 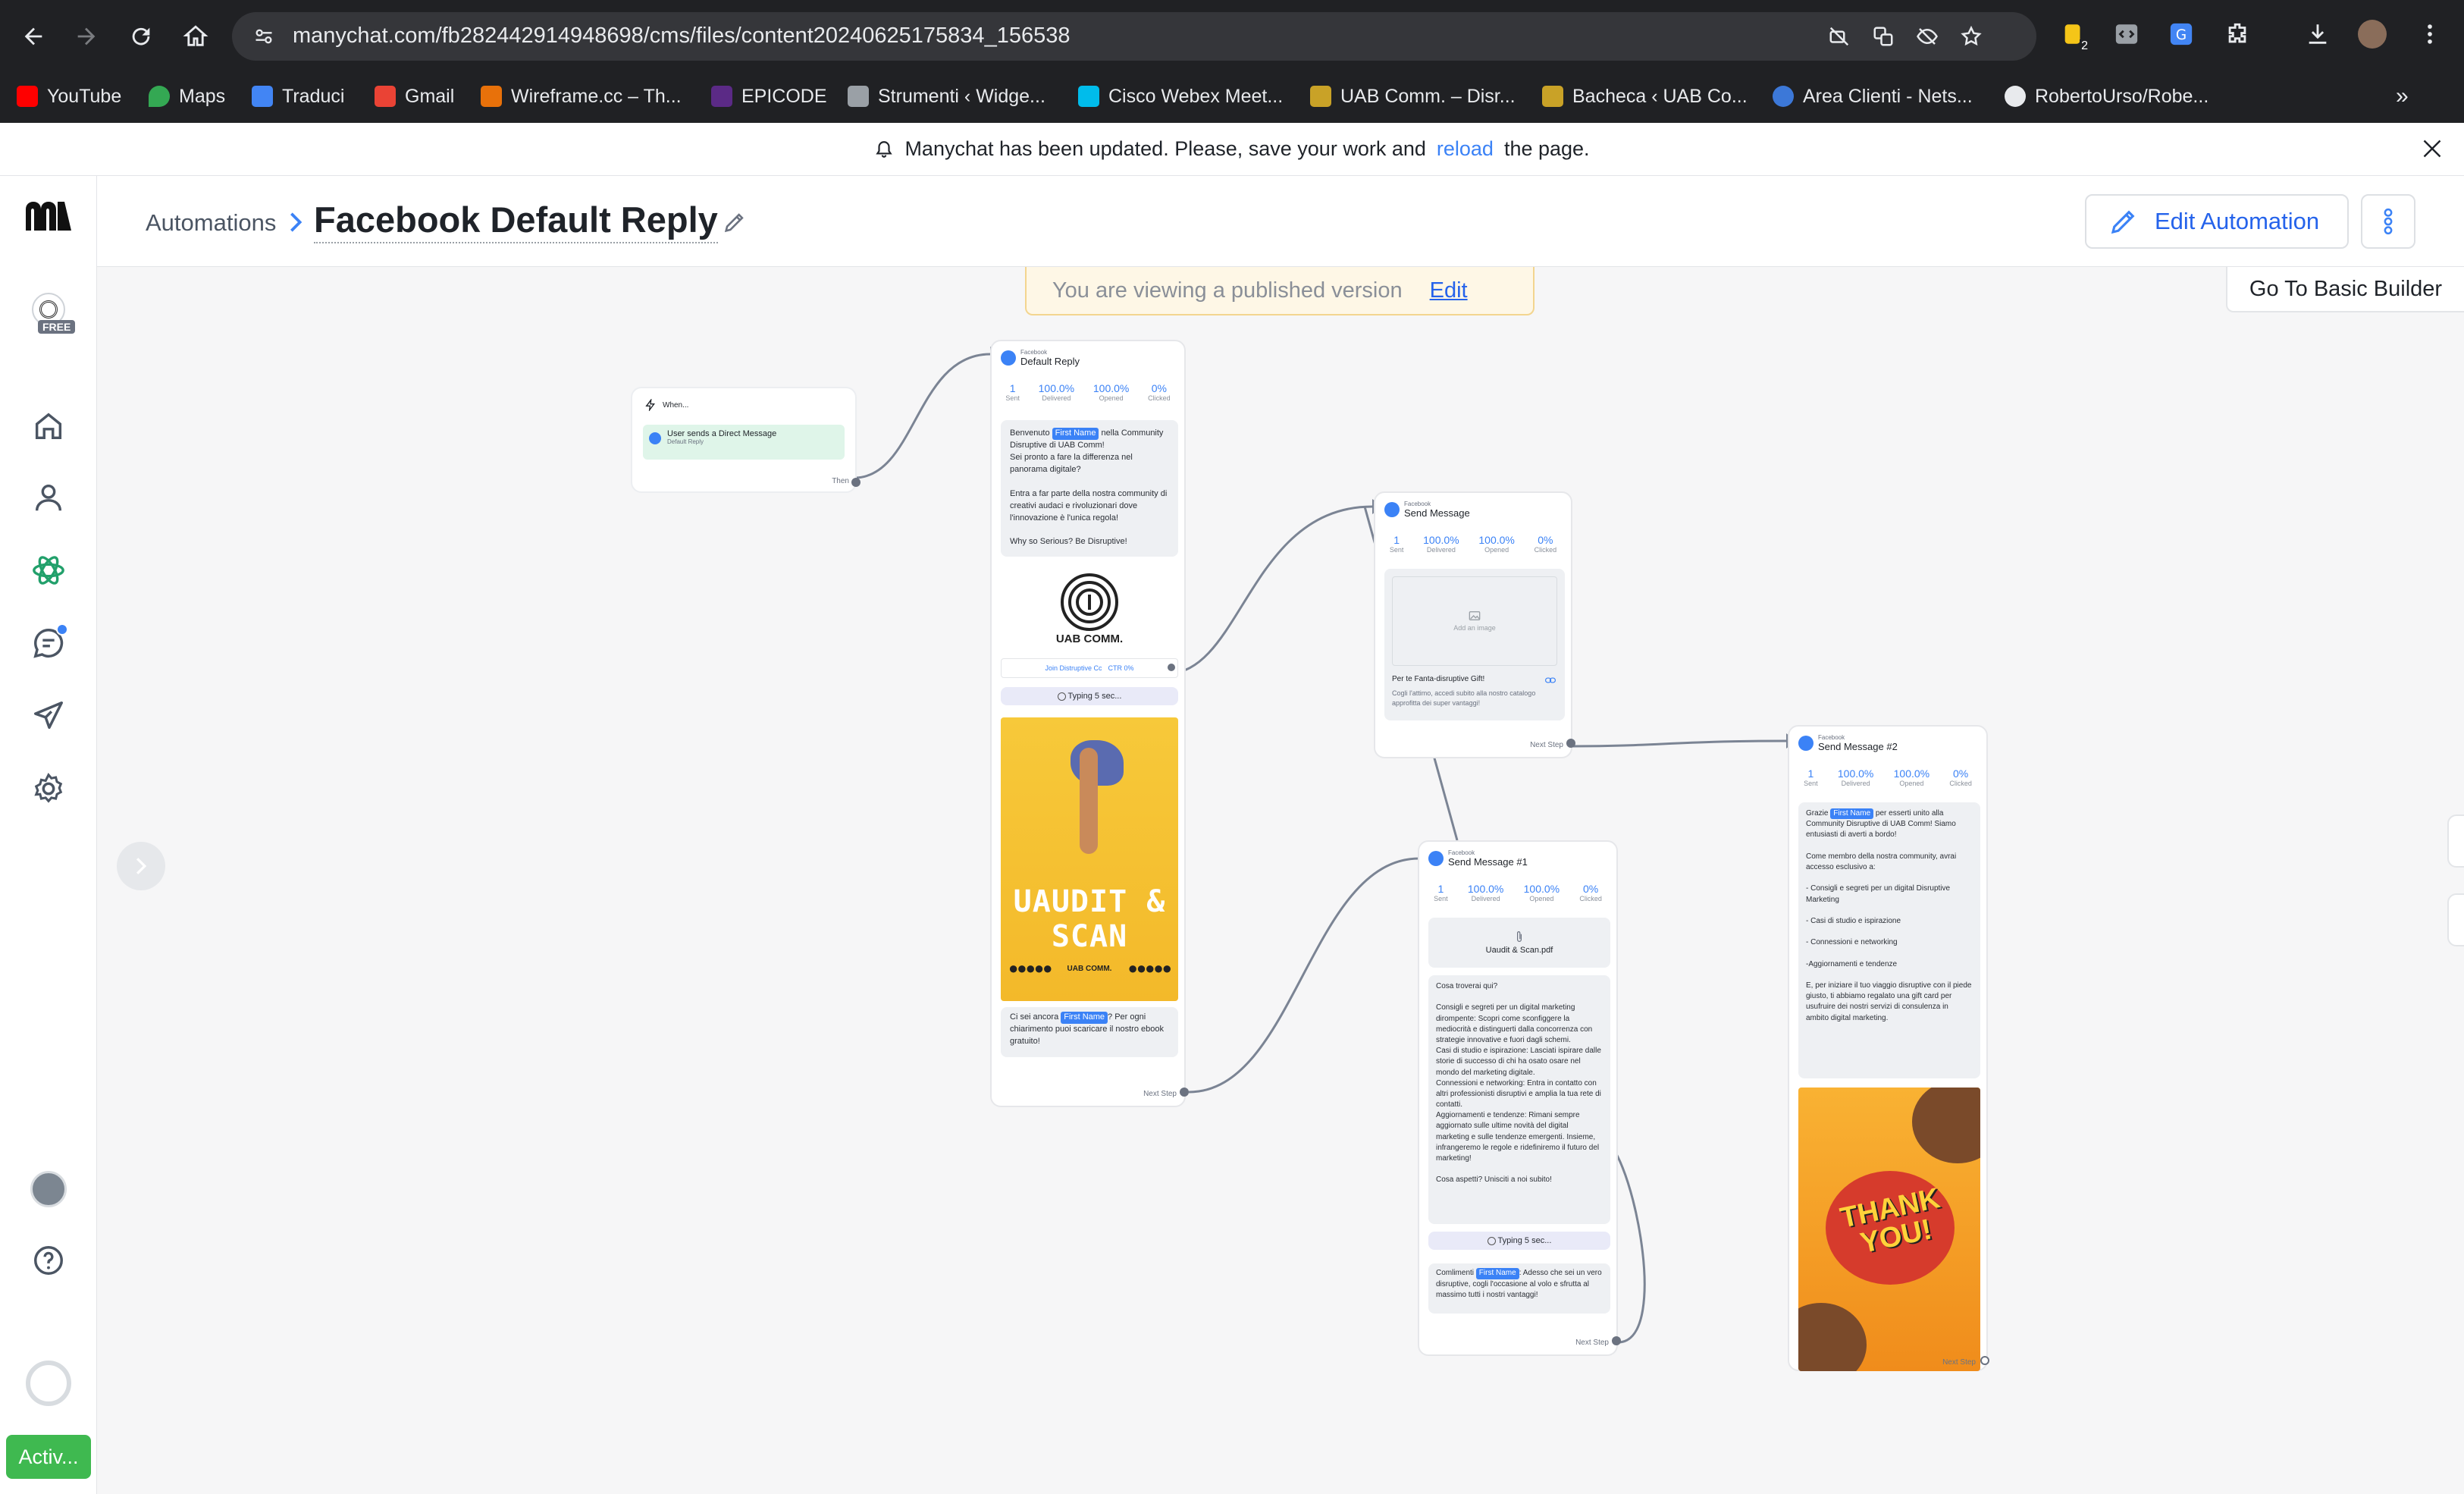 I want to click on zoom-out-button, so click(x=2455, y=919).